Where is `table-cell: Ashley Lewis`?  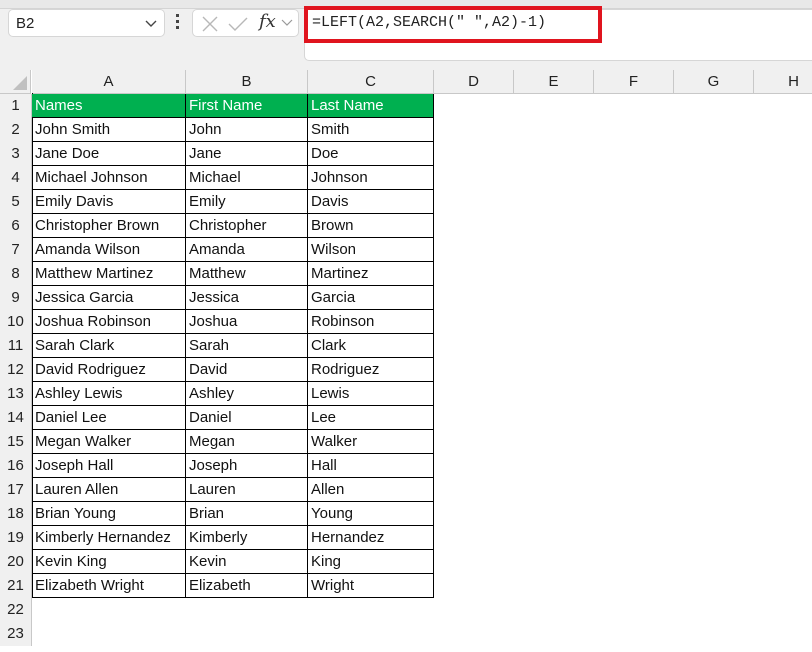
table-cell: Ashley Lewis is located at coordinates (109, 394).